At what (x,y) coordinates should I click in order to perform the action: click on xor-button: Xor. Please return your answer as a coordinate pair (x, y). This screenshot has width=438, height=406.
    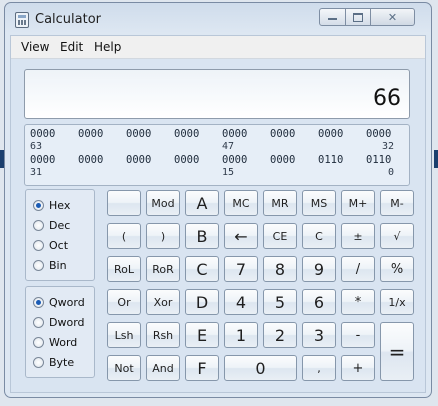
    Looking at the image, I should click on (163, 302).